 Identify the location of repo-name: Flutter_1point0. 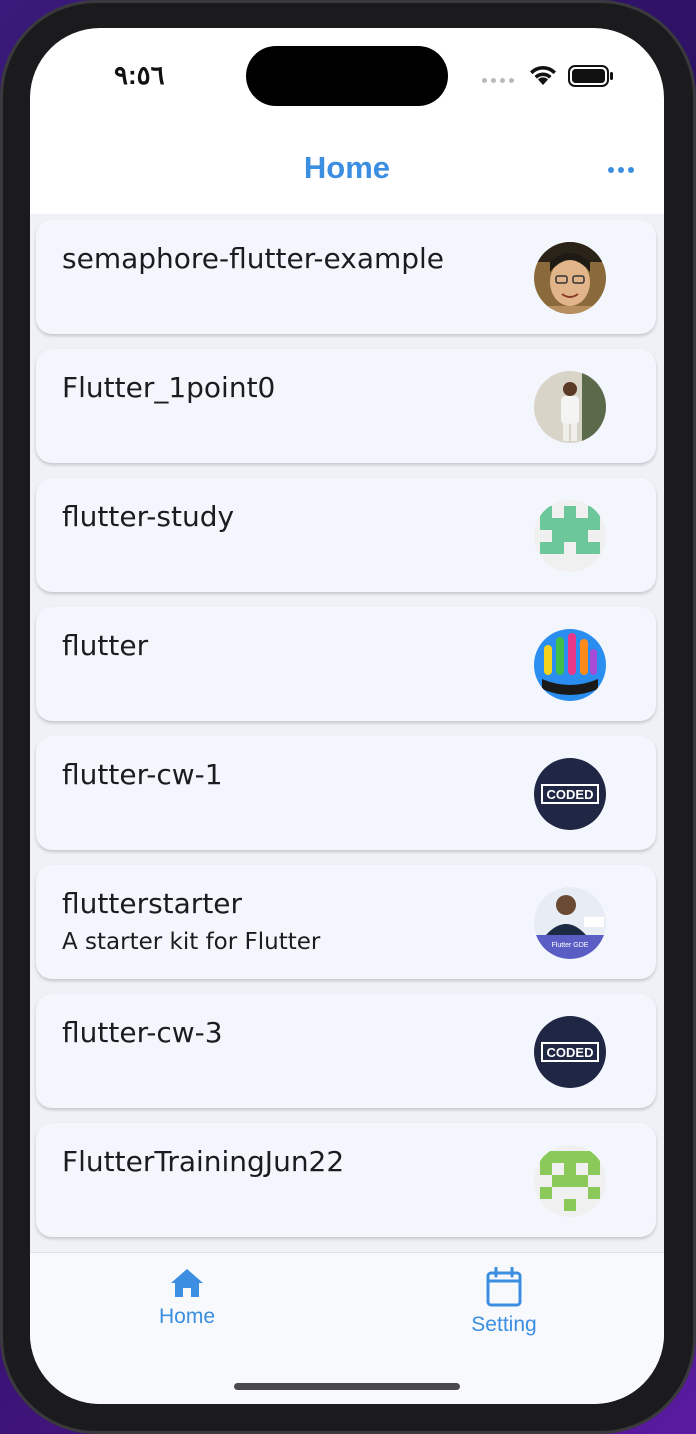
(169, 387).